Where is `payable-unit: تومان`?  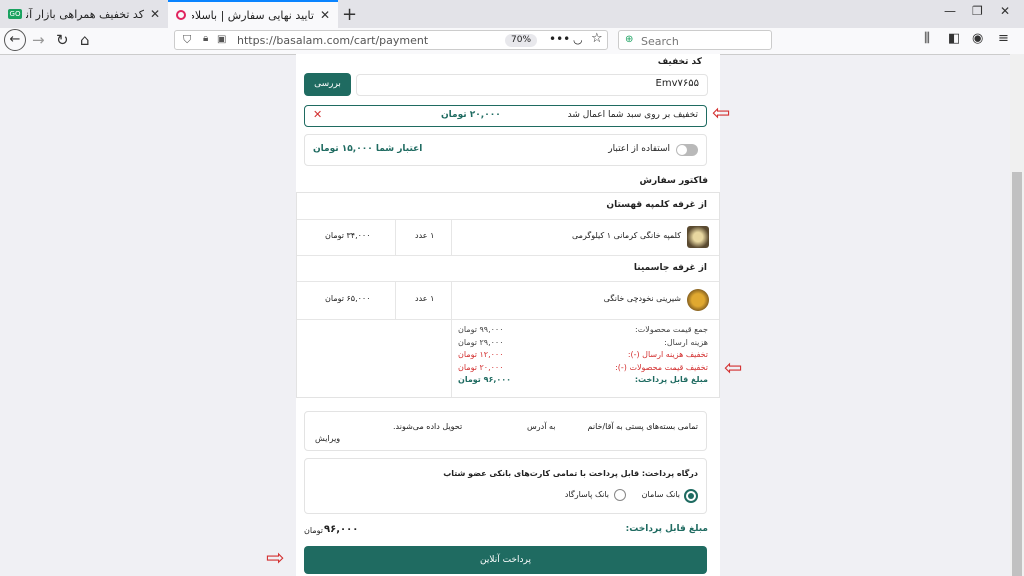
payable-unit: تومان is located at coordinates (313, 530).